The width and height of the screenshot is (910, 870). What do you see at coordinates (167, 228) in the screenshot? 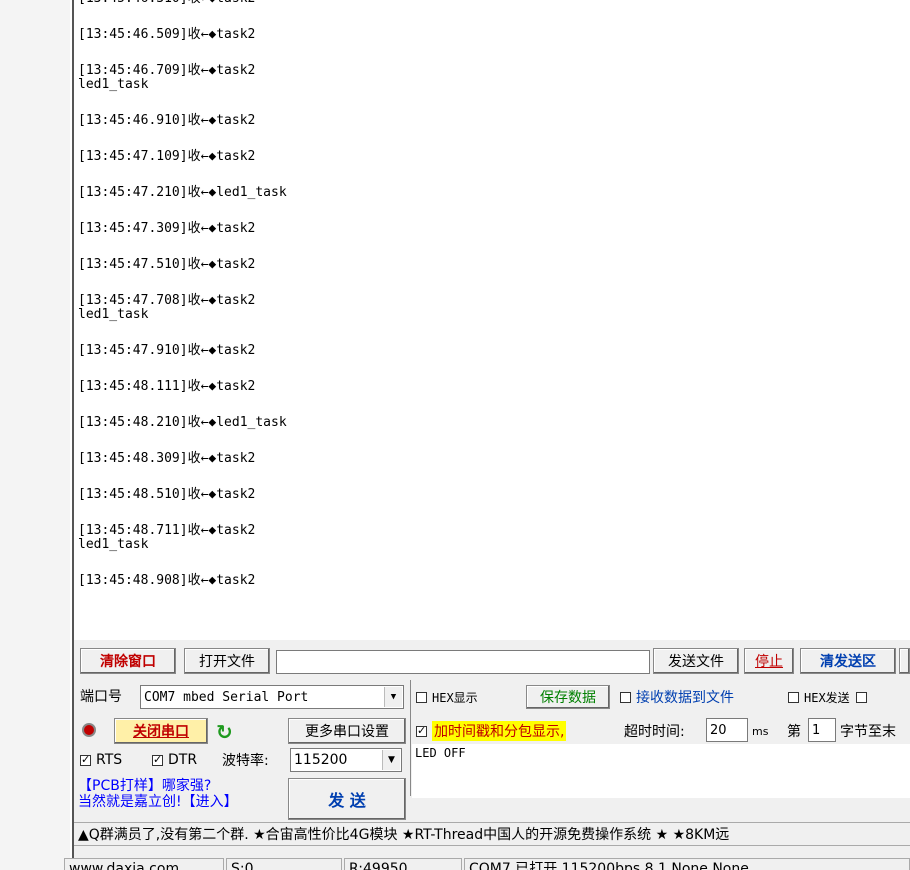
I see `log-line: [13:45:47.309]收←◆task2` at bounding box center [167, 228].